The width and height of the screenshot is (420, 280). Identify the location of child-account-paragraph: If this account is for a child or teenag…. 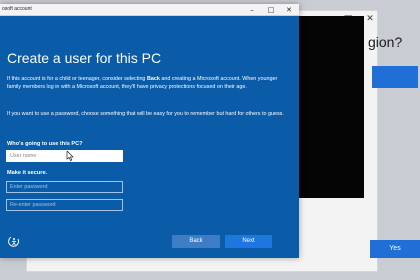
(148, 83).